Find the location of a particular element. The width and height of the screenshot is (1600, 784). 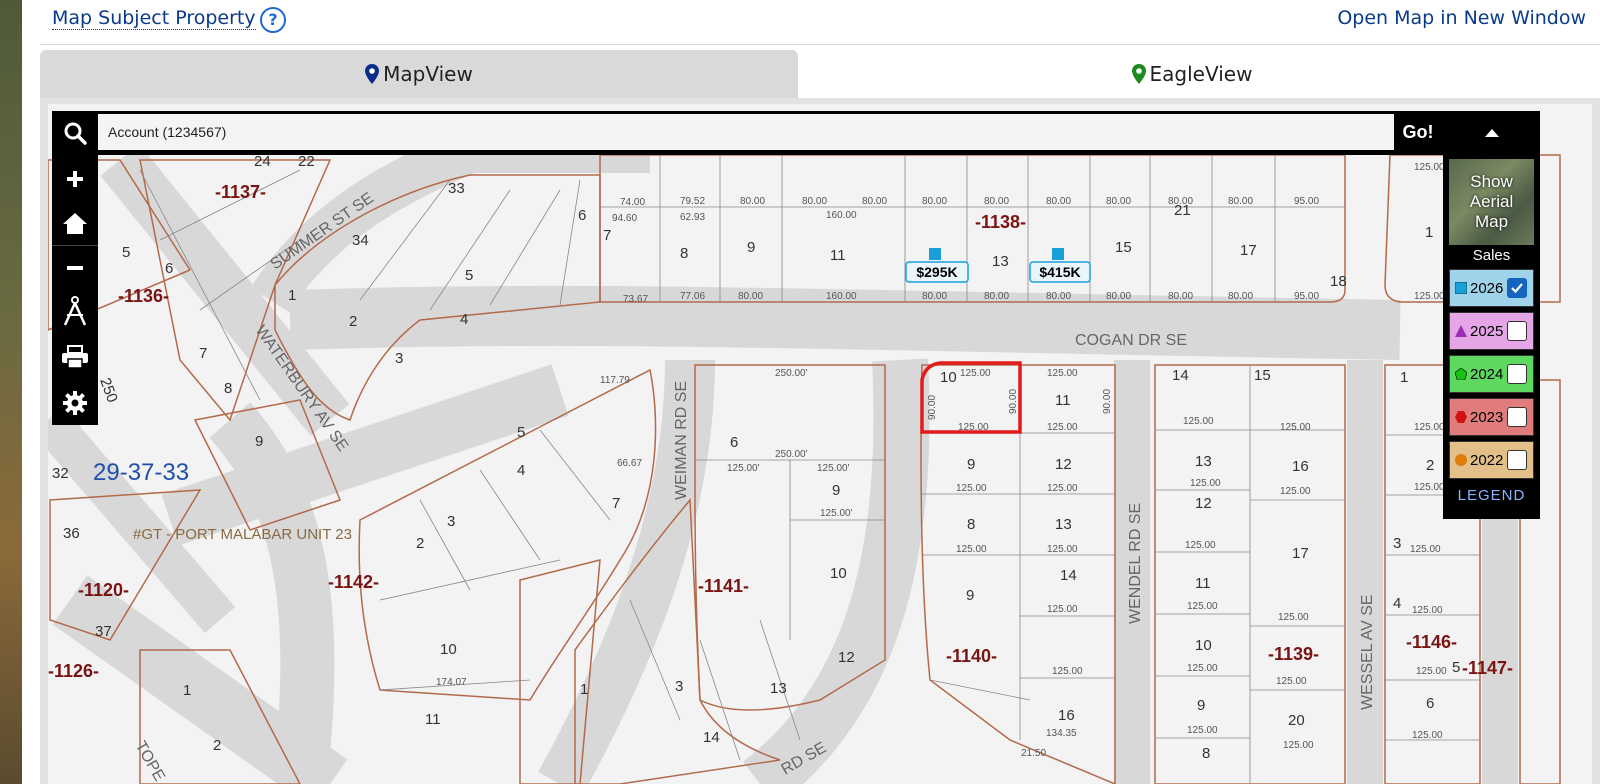

triangle-icon is located at coordinates (1461, 331).